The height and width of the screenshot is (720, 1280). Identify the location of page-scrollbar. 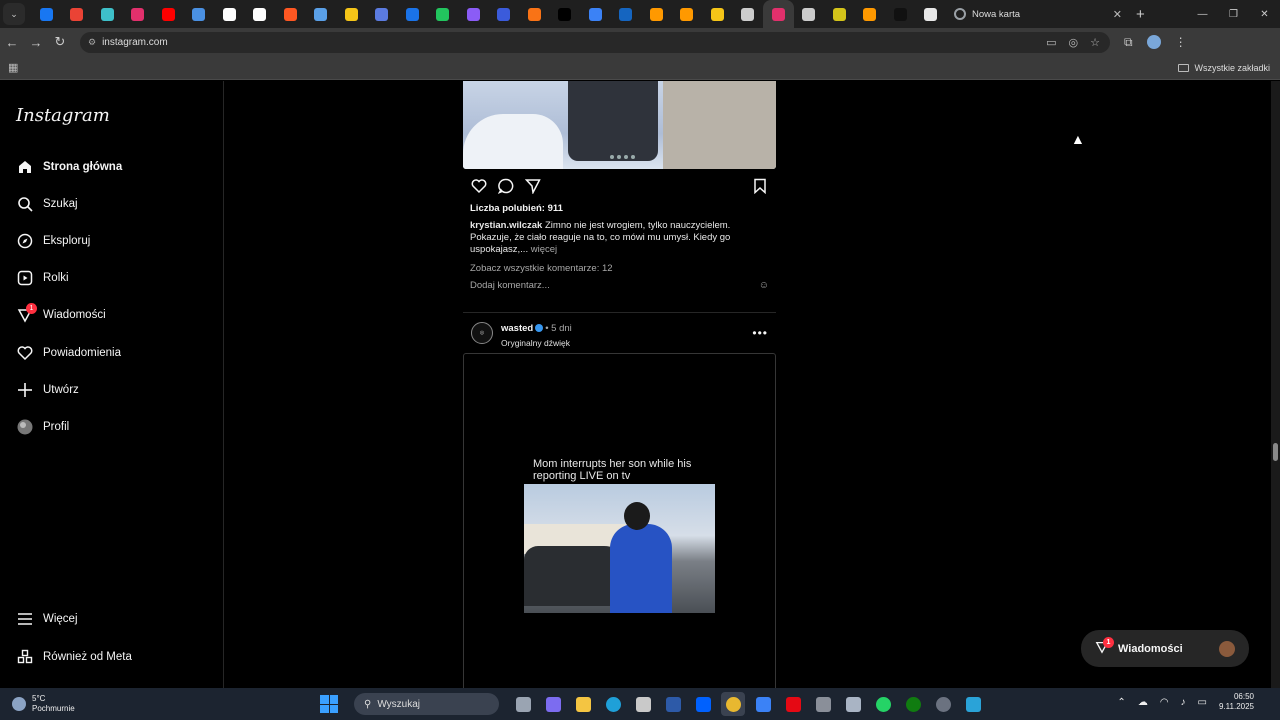
(1275, 384).